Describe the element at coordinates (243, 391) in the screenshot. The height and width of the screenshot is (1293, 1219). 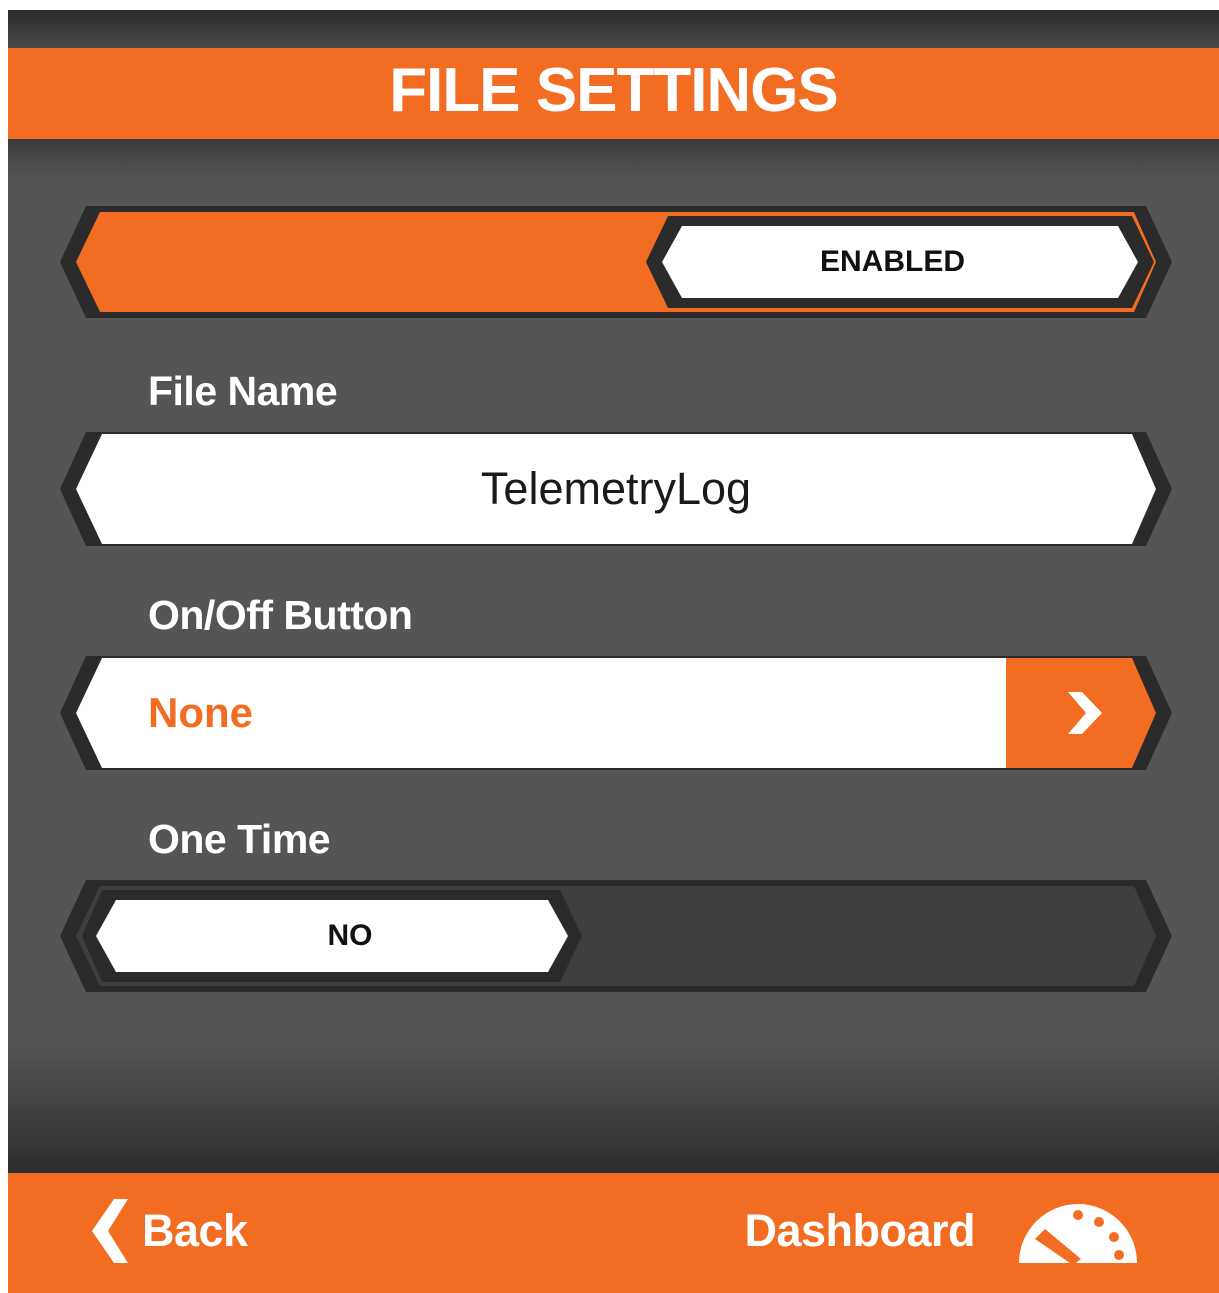
I see `file-name-label: File Name` at that location.